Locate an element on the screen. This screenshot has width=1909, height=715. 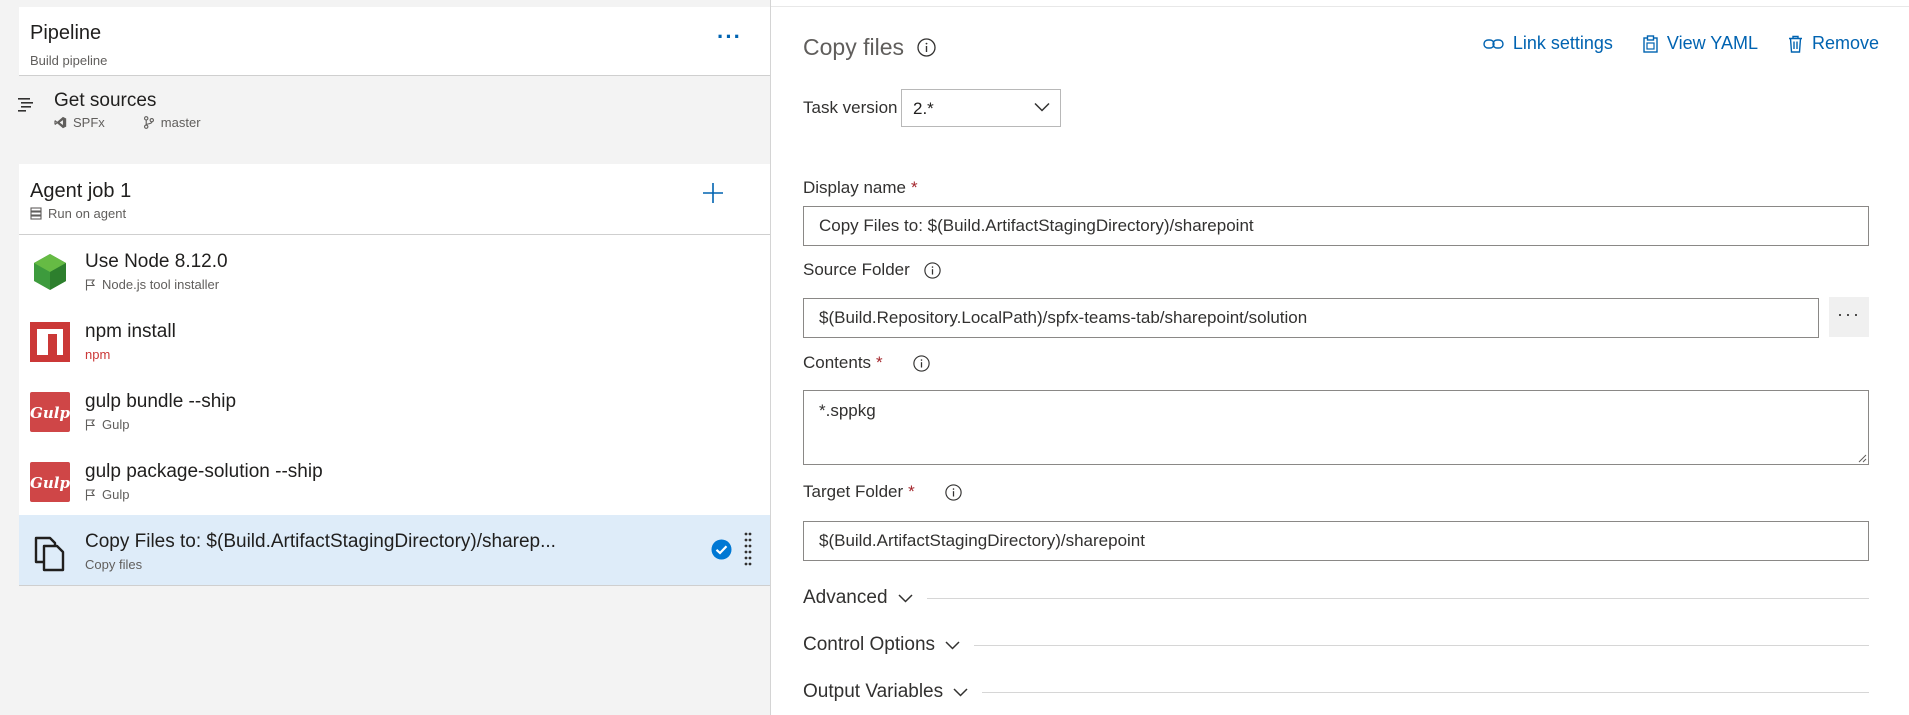
task-version-value: 2.* is located at coordinates (923, 108).